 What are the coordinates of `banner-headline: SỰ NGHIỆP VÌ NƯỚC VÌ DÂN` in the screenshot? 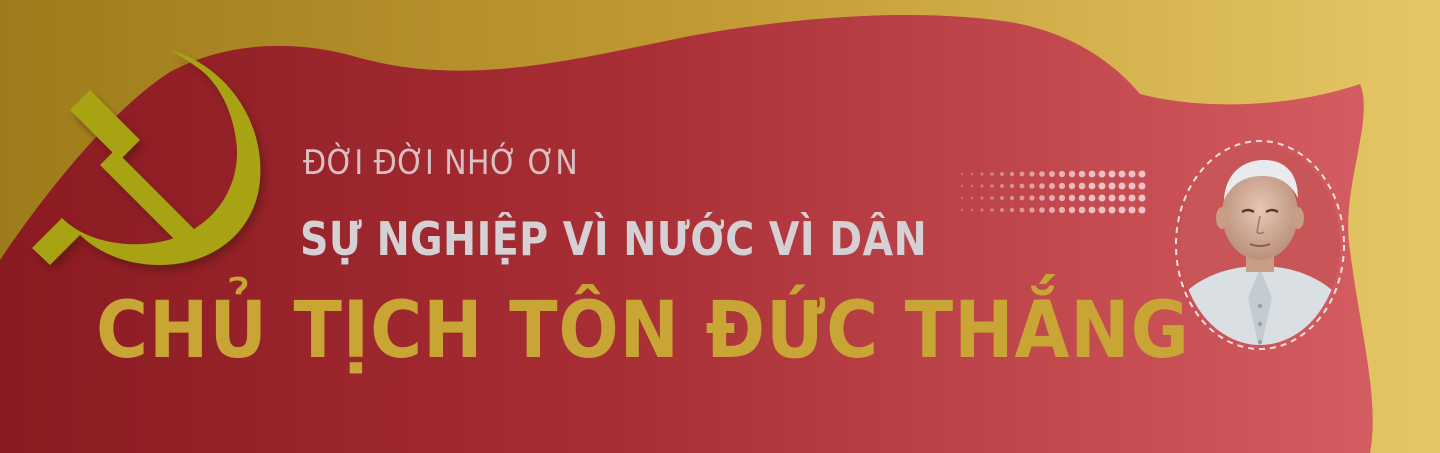 It's located at (614, 239).